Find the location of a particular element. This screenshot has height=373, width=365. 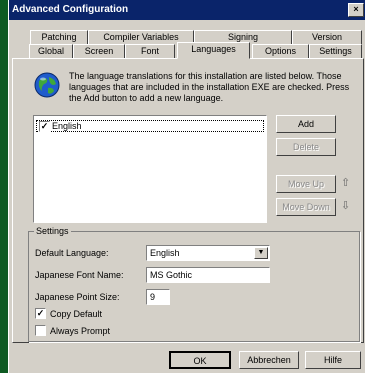

language-checkbox: ✓ is located at coordinates (44, 126).